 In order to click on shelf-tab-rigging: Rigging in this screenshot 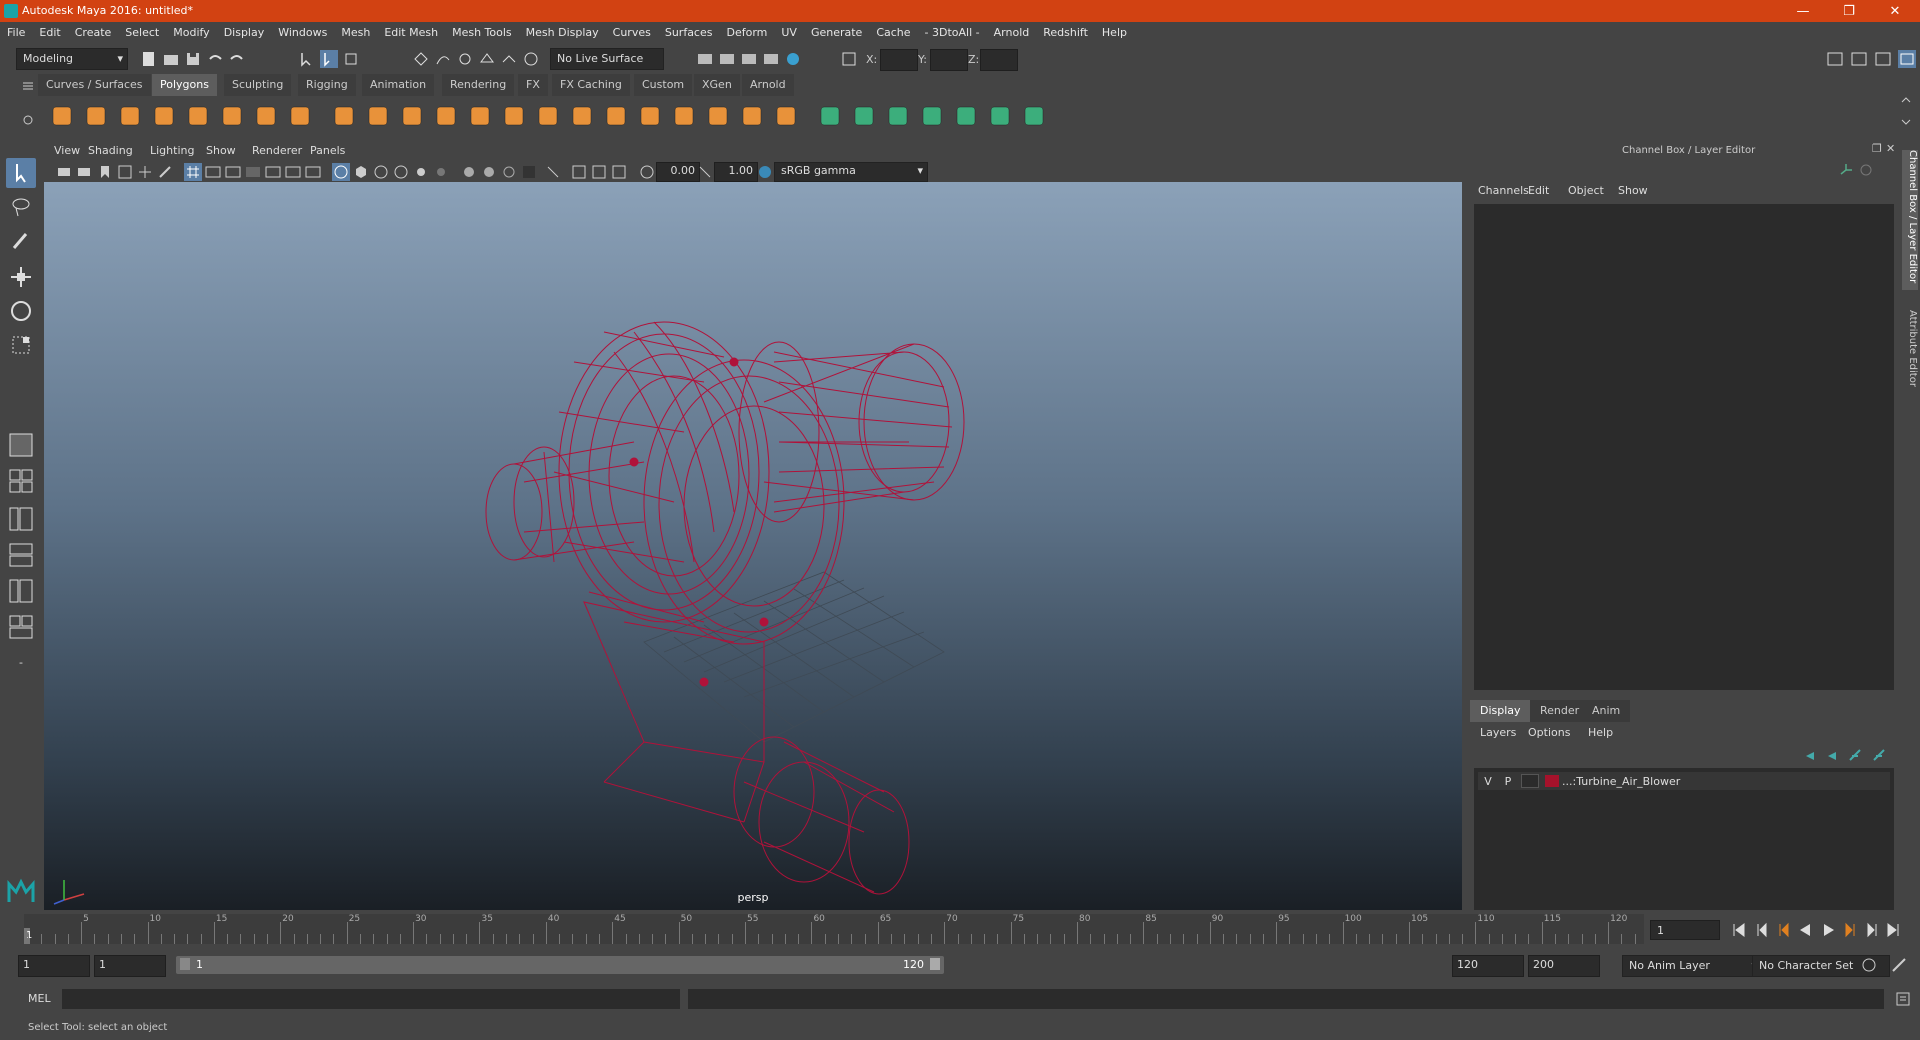, I will do `click(327, 85)`.